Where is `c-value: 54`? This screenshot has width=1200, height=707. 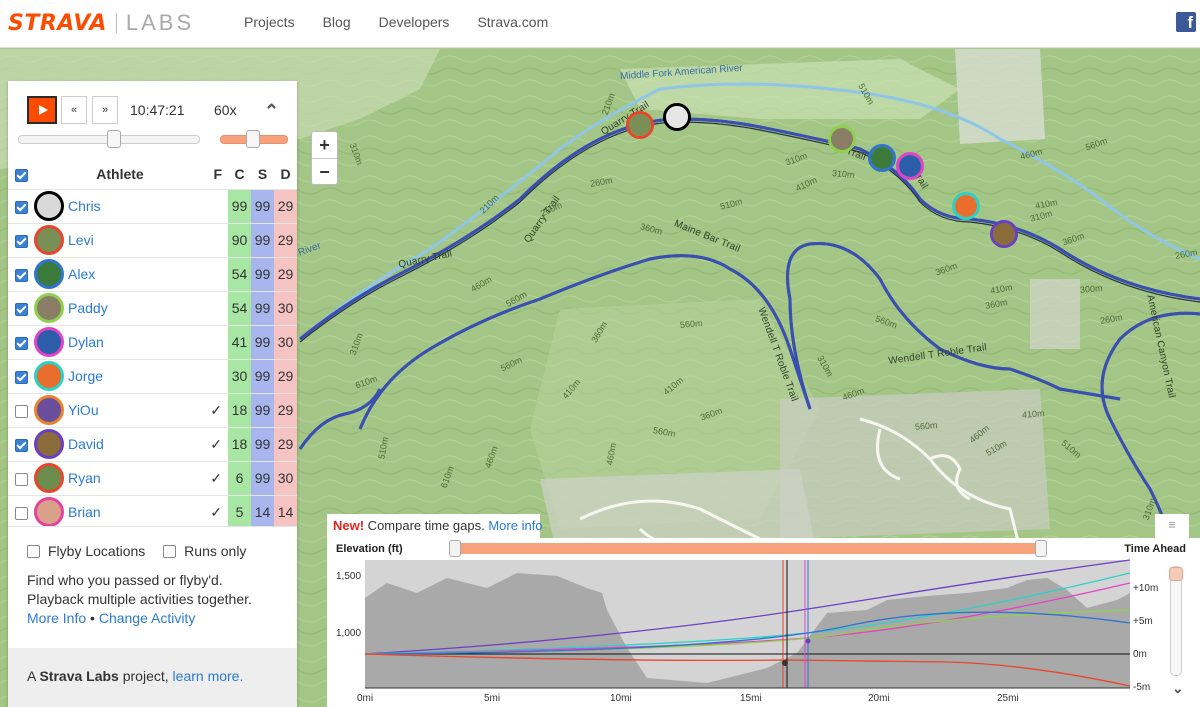 c-value: 54 is located at coordinates (239, 273).